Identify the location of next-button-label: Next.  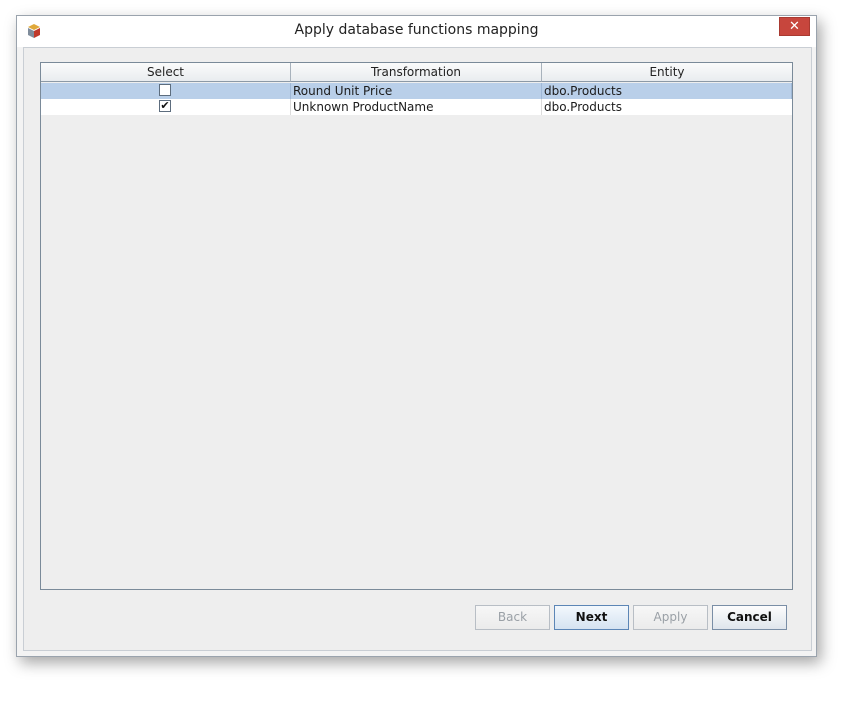
(591, 617).